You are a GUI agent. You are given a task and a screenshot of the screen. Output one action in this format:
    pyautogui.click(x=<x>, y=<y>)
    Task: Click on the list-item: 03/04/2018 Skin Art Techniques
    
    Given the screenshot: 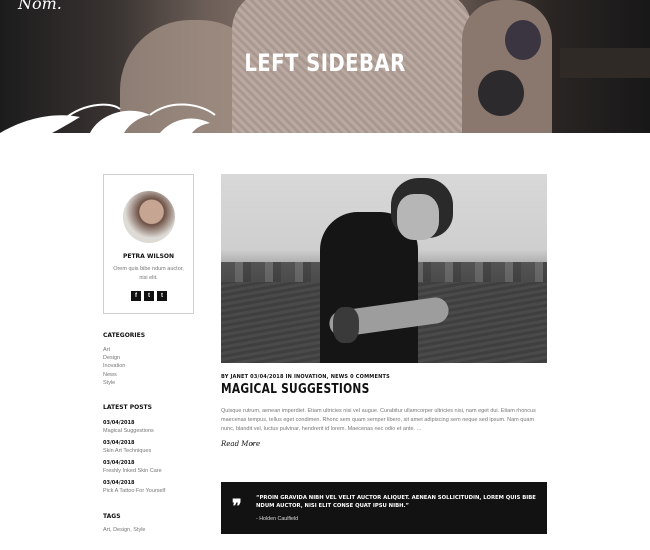 What is the action you would take?
    pyautogui.click(x=134, y=449)
    